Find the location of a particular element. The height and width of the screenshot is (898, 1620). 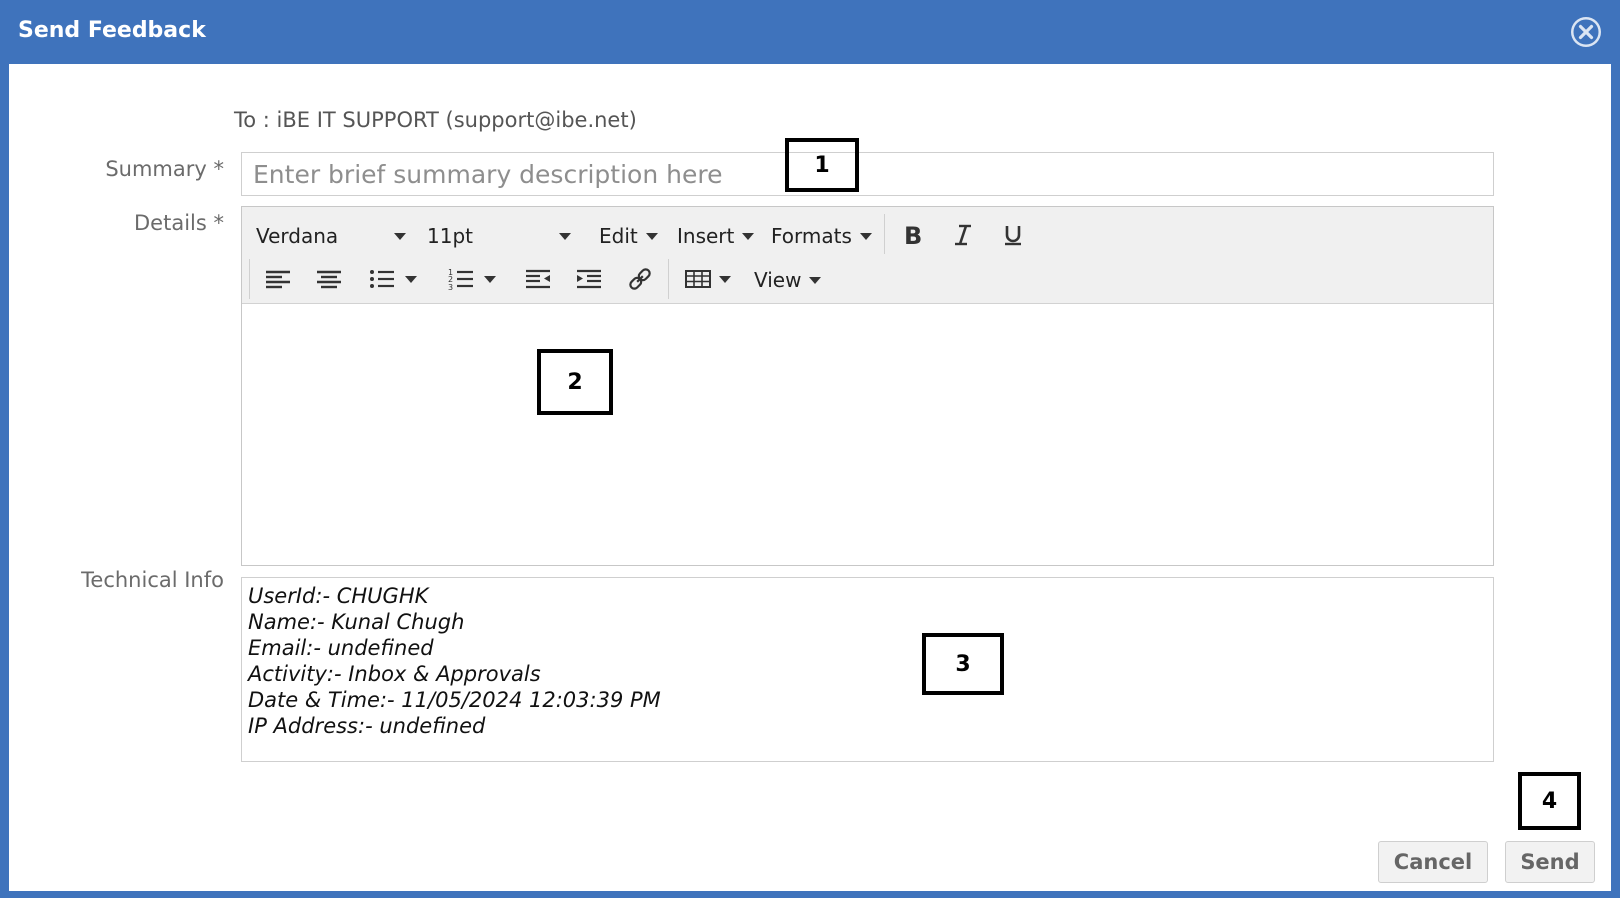

underline-icon is located at coordinates (1013, 235).